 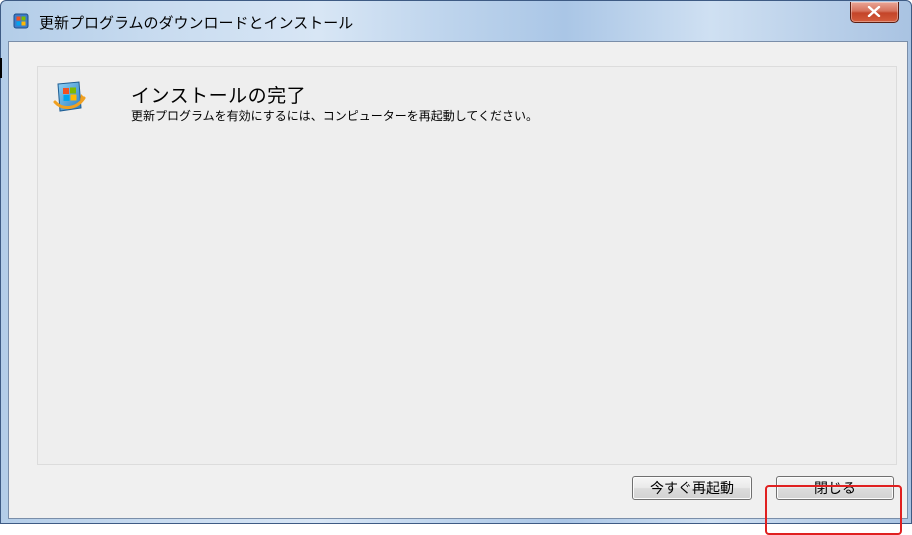 What do you see at coordinates (692, 488) in the screenshot?
I see `restart-now-button: 今すぐ再起動` at bounding box center [692, 488].